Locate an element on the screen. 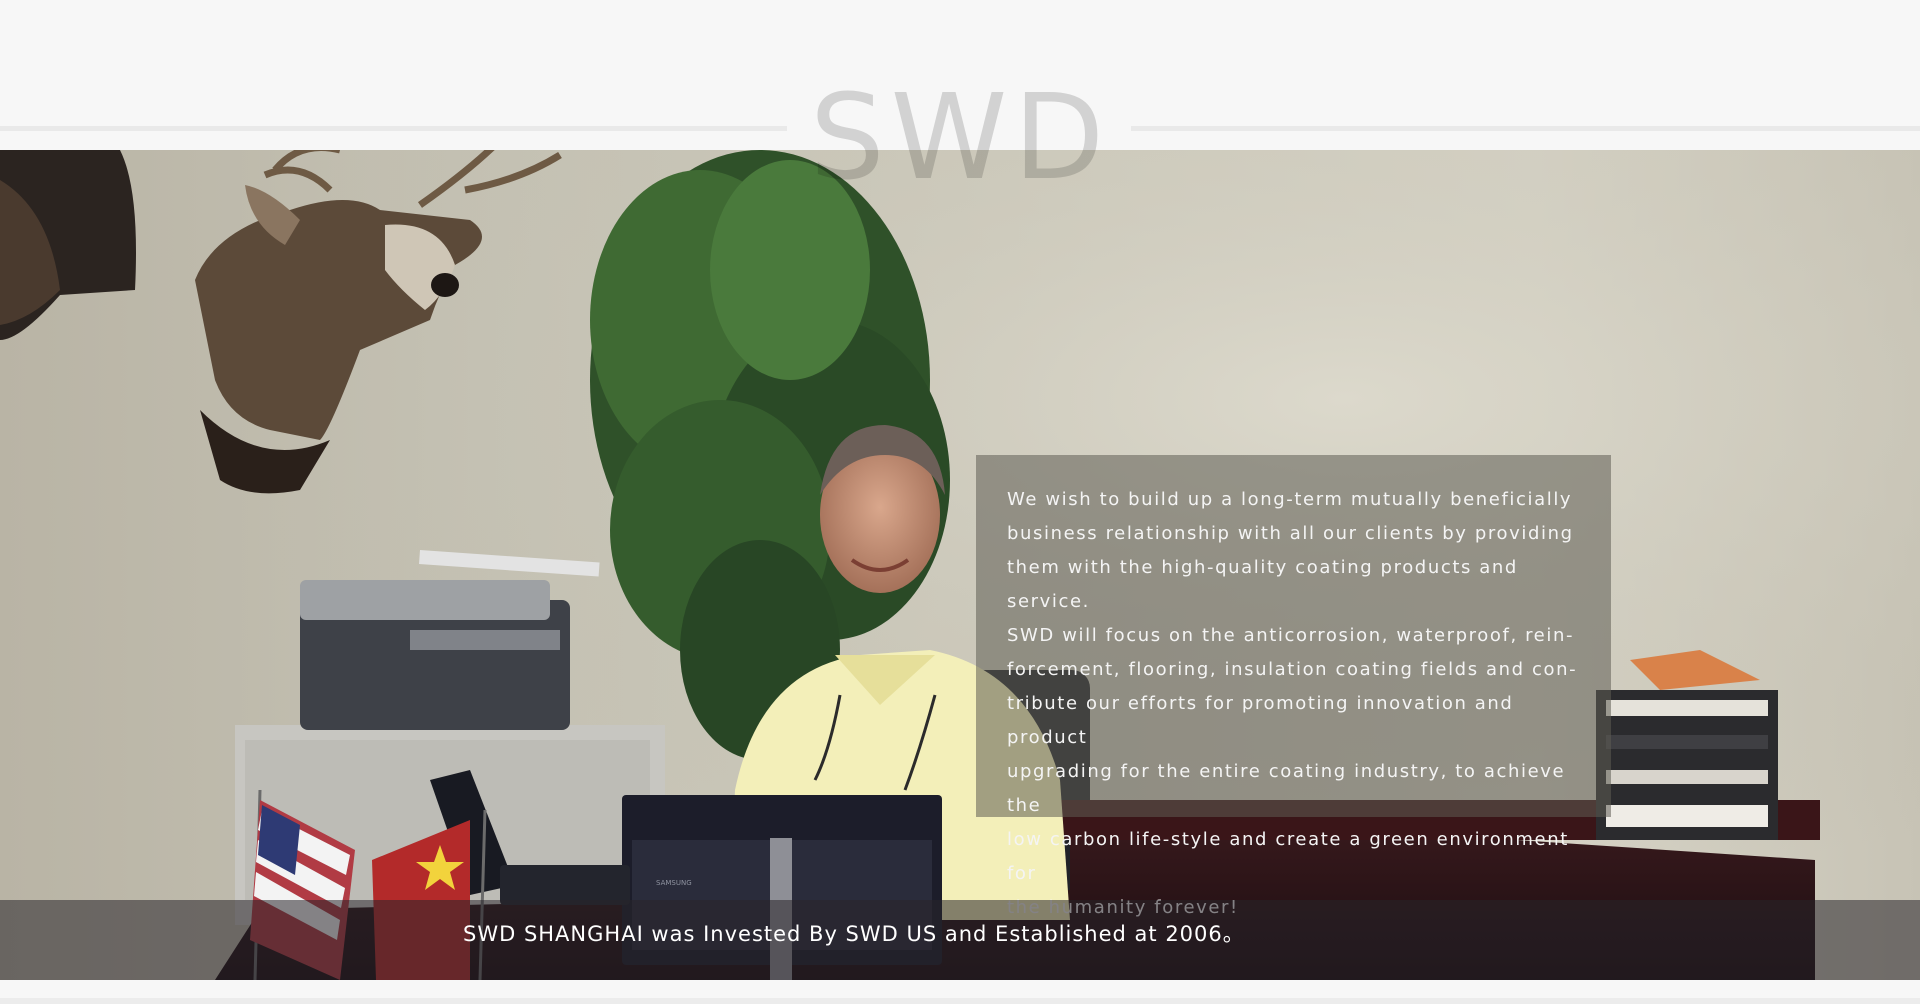 Image resolution: width=1920 pixels, height=1004 pixels. keyboard-icon is located at coordinates (565, 885).